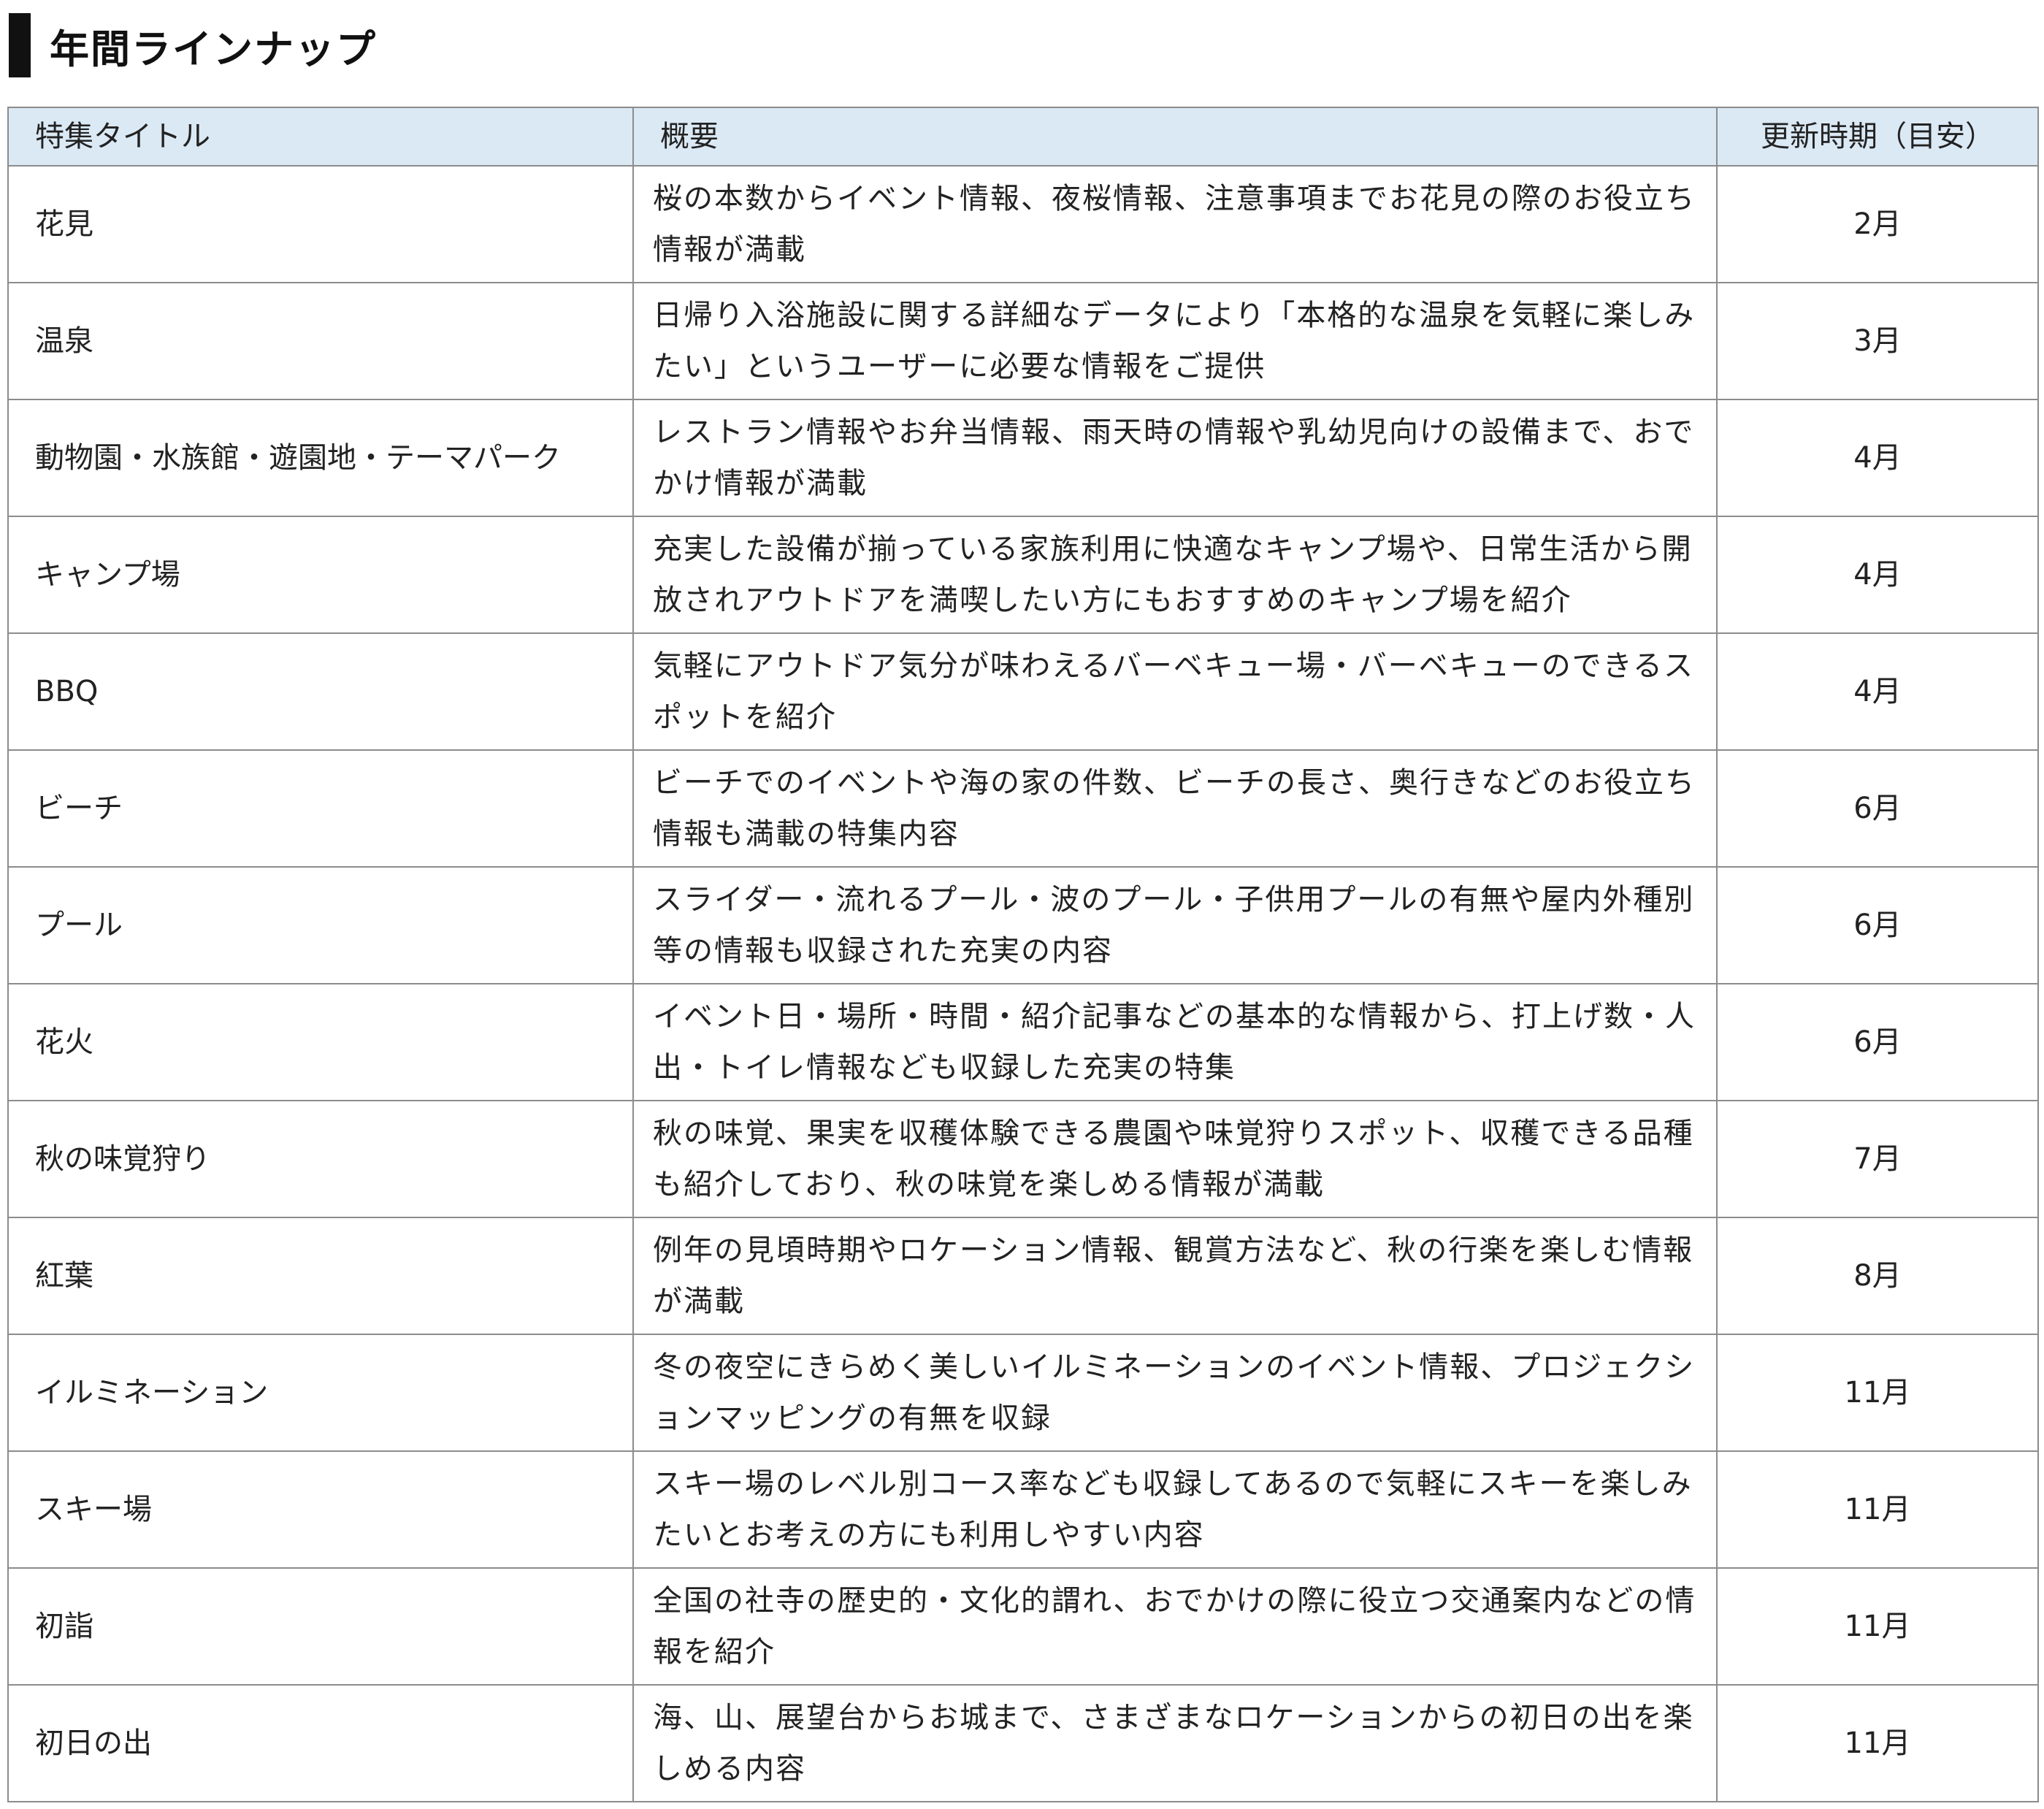 The height and width of the screenshot is (1809, 2044). Describe the element at coordinates (320, 1509) in the screenshot. I see `row-title: スキー場` at that location.